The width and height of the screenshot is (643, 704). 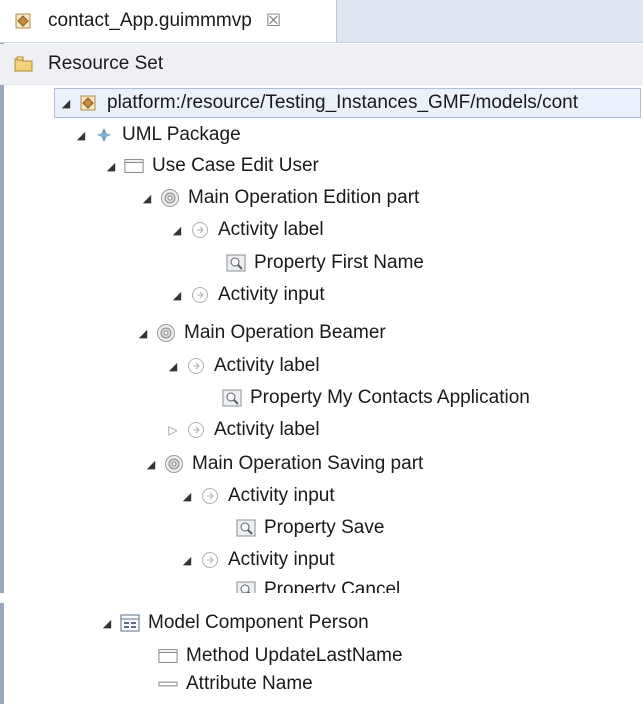 I want to click on editor-tab-bar: contact_App.guimmmvp ☒, so click(x=321, y=21).